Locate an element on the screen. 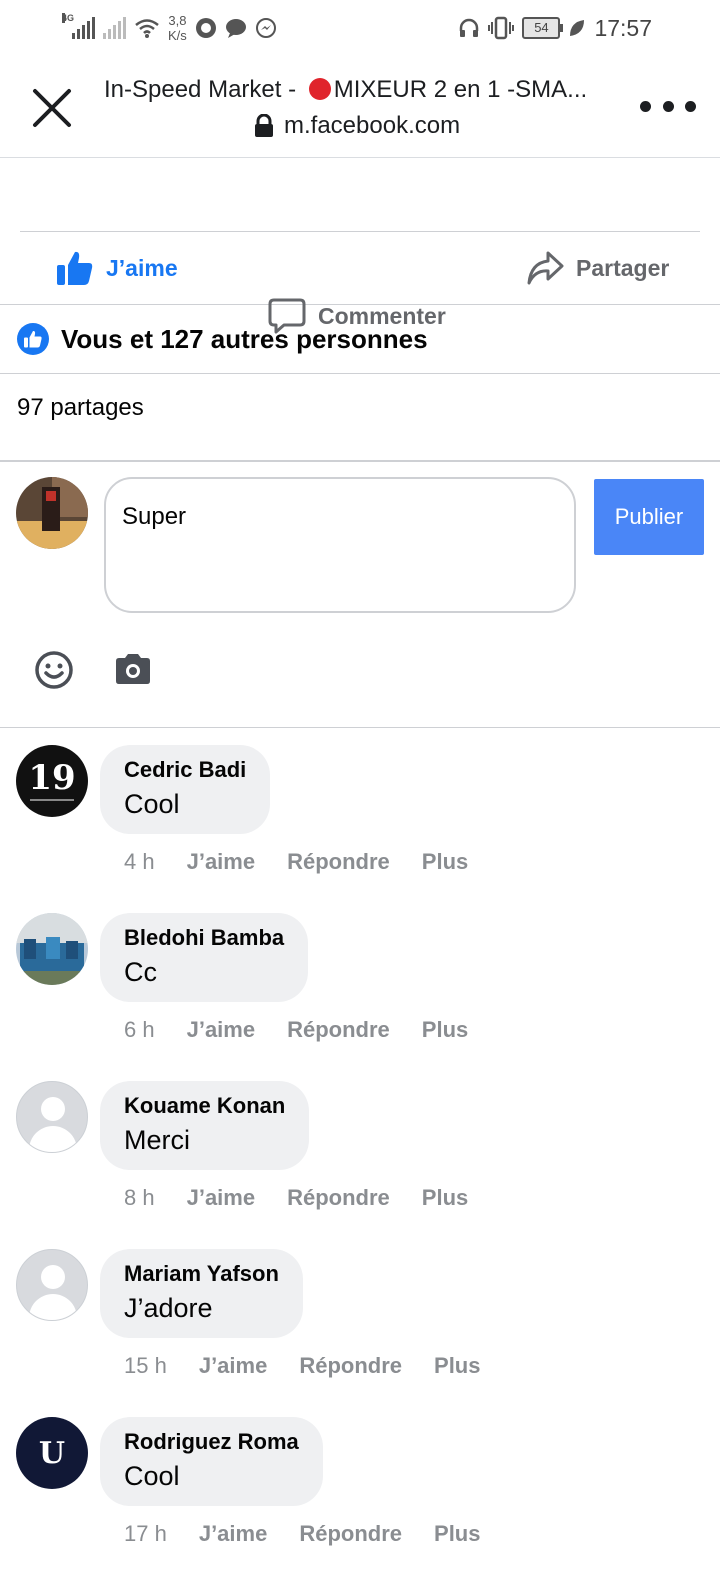 The height and width of the screenshot is (1585, 720). comment-time: 6 h is located at coordinates (139, 1030).